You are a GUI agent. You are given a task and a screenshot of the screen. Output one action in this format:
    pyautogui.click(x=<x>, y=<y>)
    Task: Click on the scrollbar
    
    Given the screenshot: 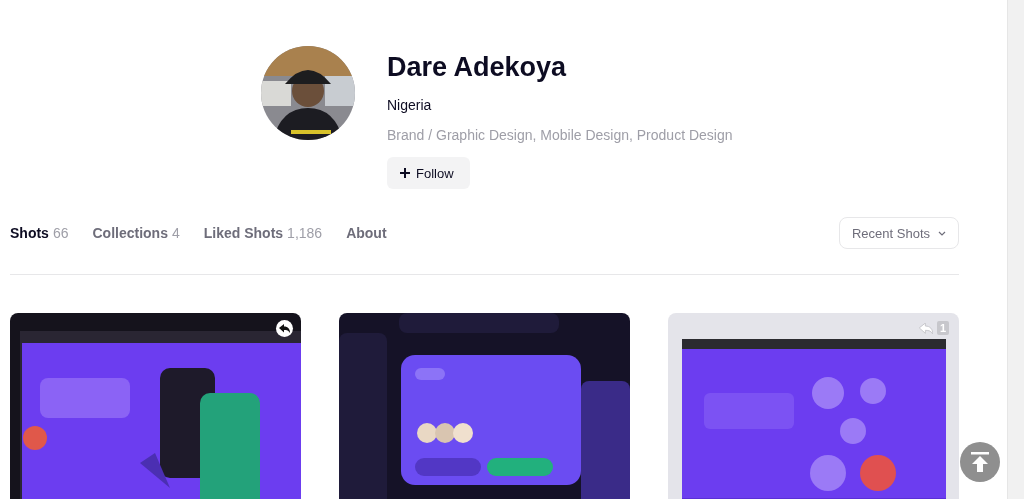 What is the action you would take?
    pyautogui.click(x=1015, y=249)
    